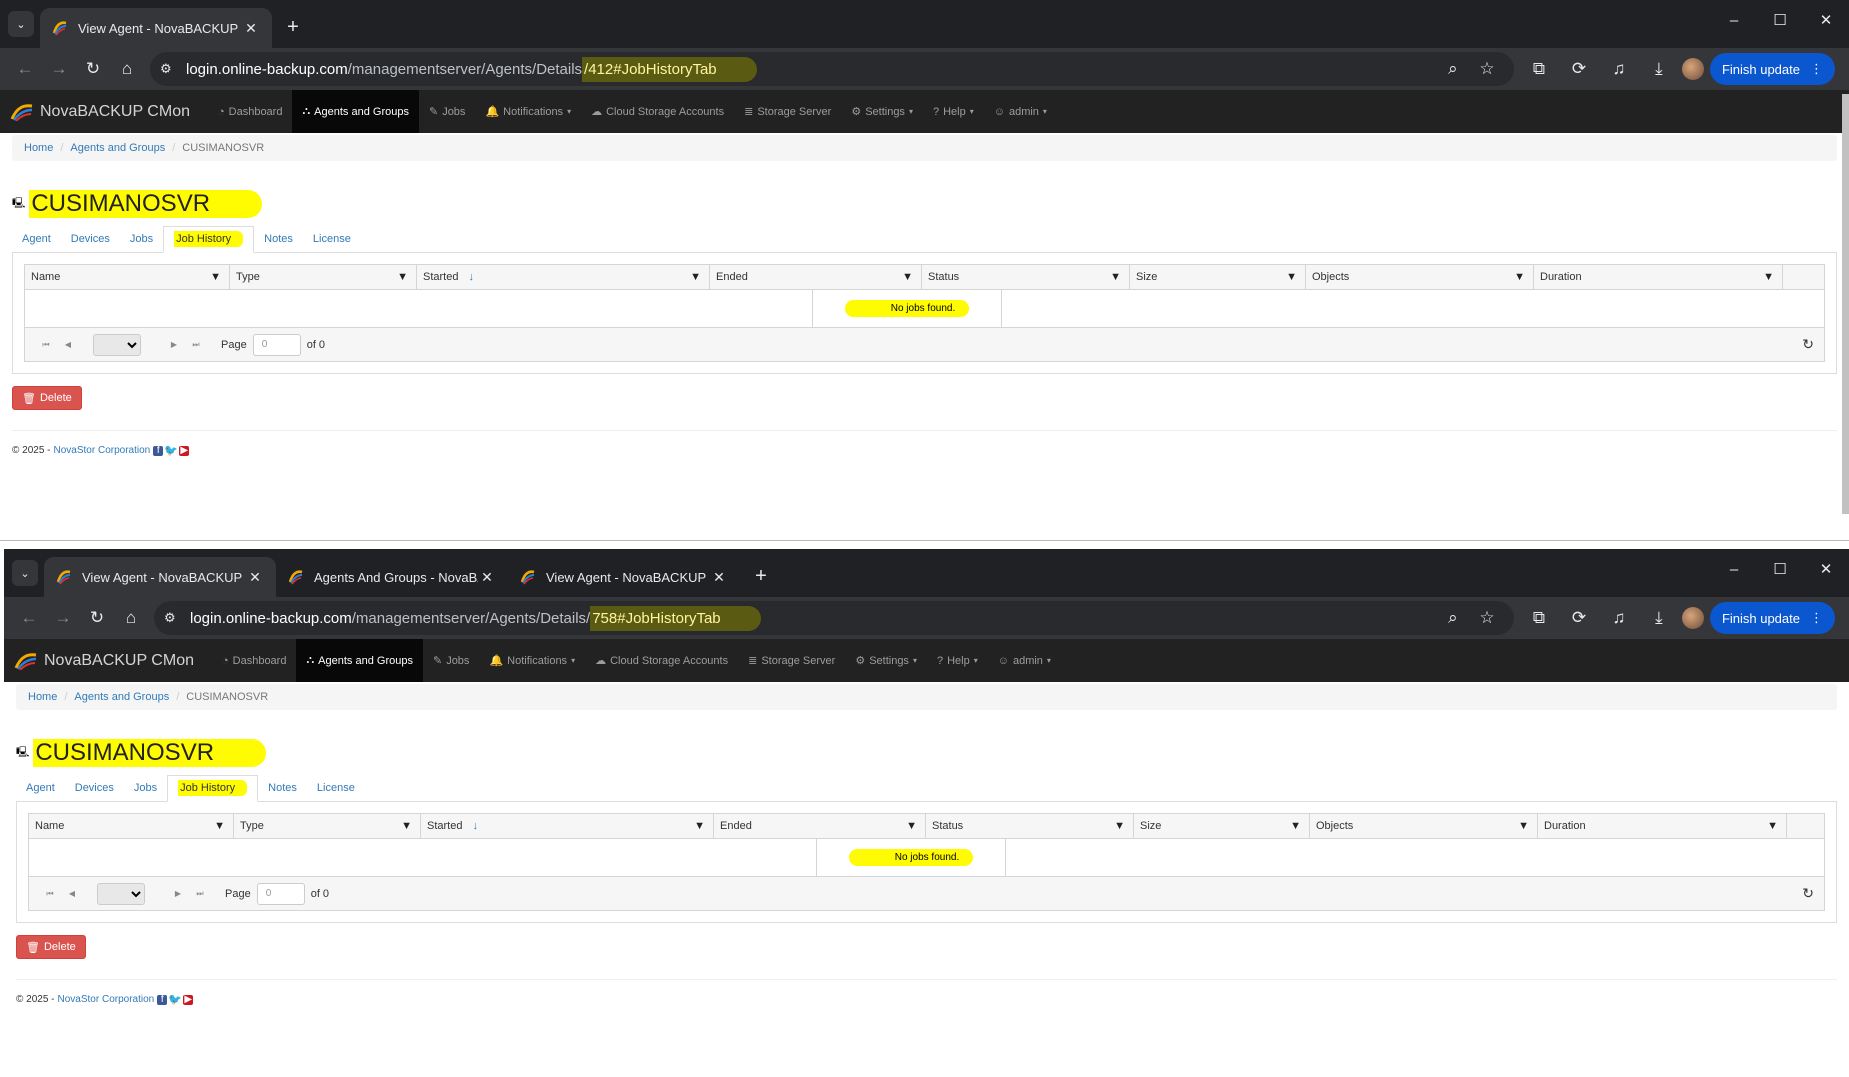 The image size is (1849, 1077). What do you see at coordinates (1222, 826) in the screenshot?
I see `column-header-size: Size ▼` at bounding box center [1222, 826].